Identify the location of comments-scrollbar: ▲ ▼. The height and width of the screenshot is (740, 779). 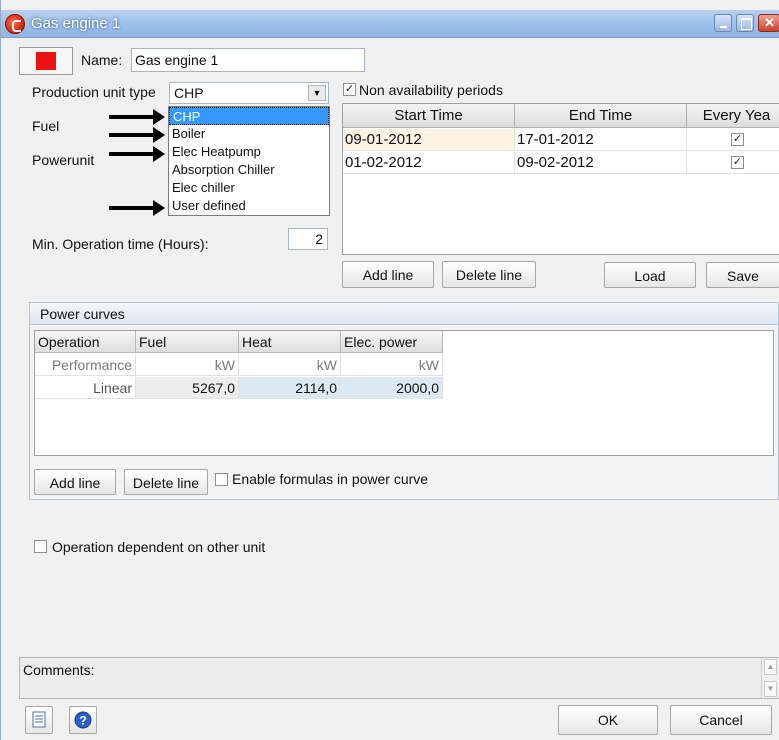
(770, 678).